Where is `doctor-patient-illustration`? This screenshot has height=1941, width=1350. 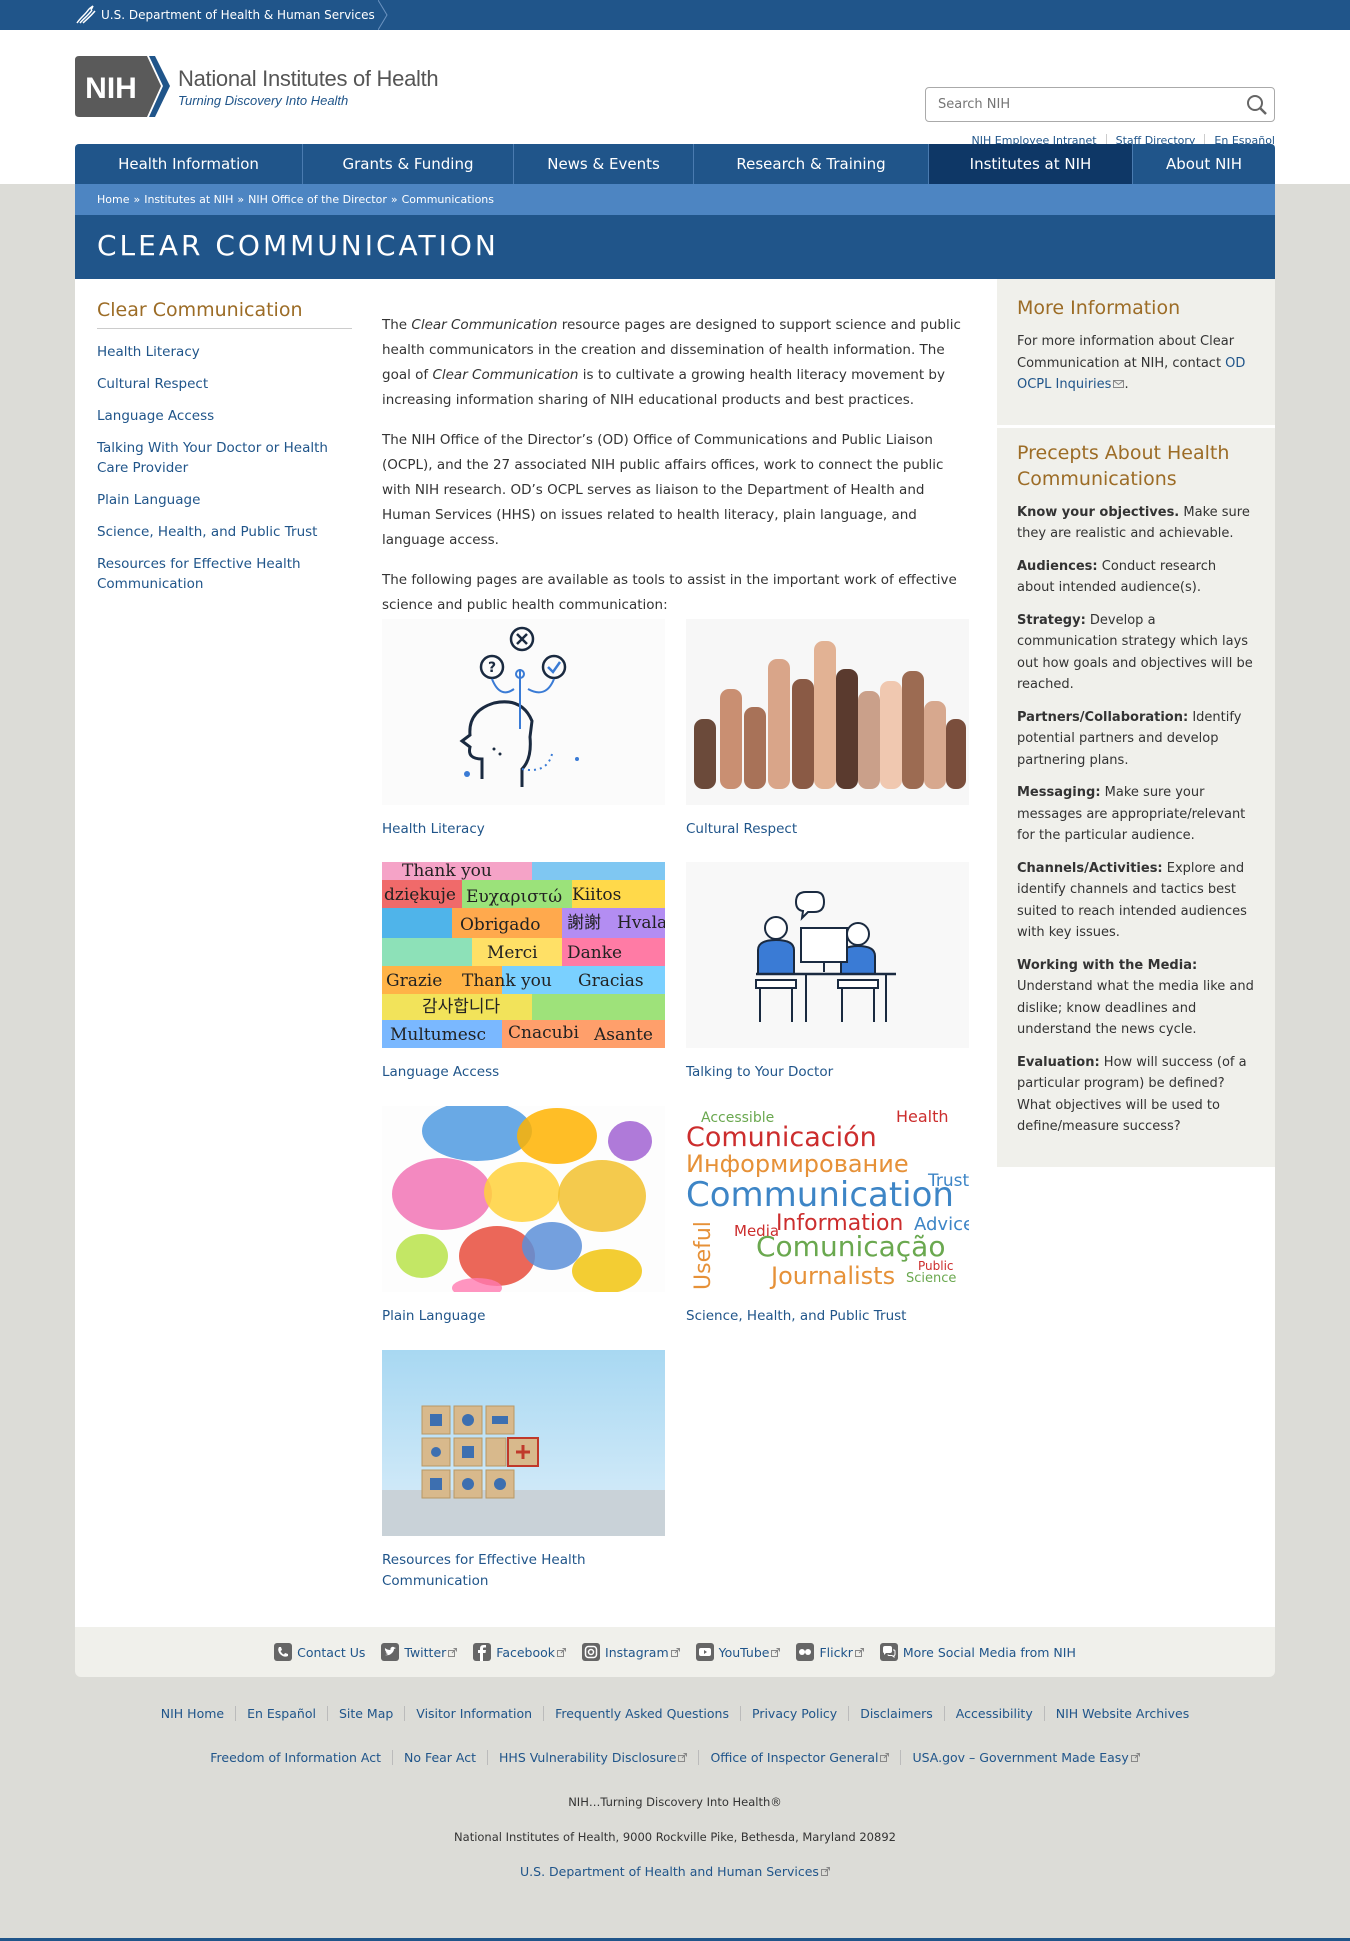
doctor-patient-illustration is located at coordinates (827, 955).